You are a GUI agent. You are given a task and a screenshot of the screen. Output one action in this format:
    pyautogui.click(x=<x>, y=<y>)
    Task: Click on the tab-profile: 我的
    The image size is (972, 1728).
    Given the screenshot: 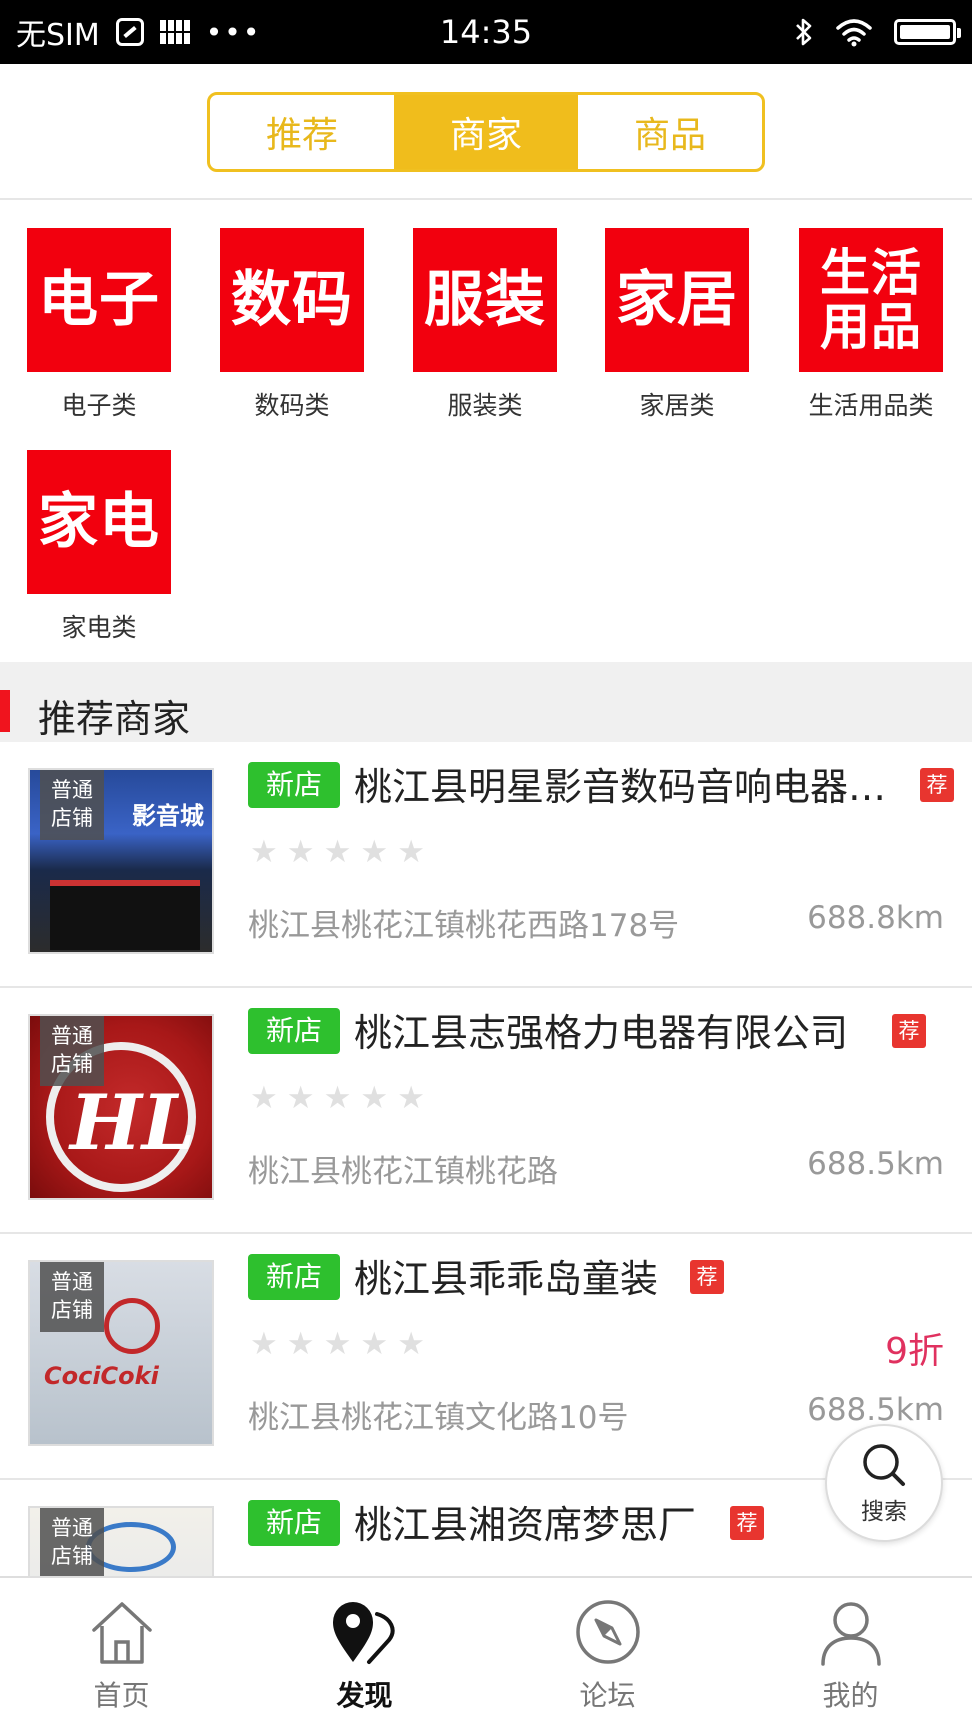 What is the action you would take?
    pyautogui.click(x=850, y=1653)
    